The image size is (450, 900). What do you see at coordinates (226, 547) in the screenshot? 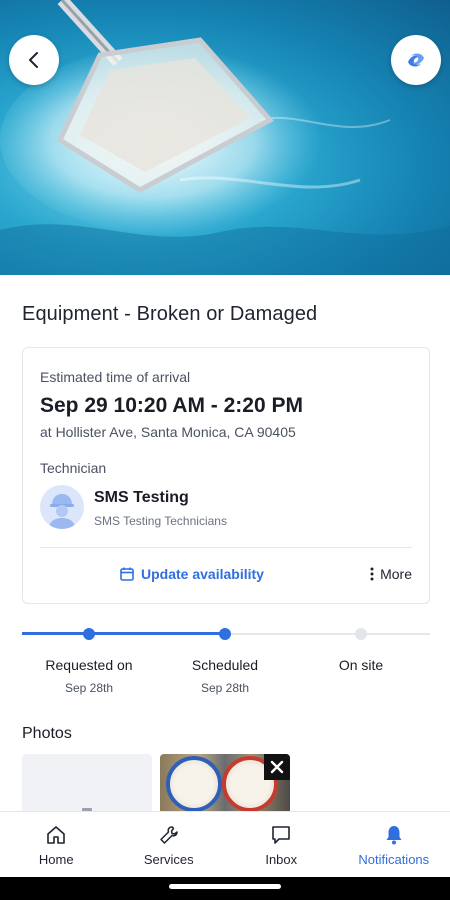
I see `card-divider` at bounding box center [226, 547].